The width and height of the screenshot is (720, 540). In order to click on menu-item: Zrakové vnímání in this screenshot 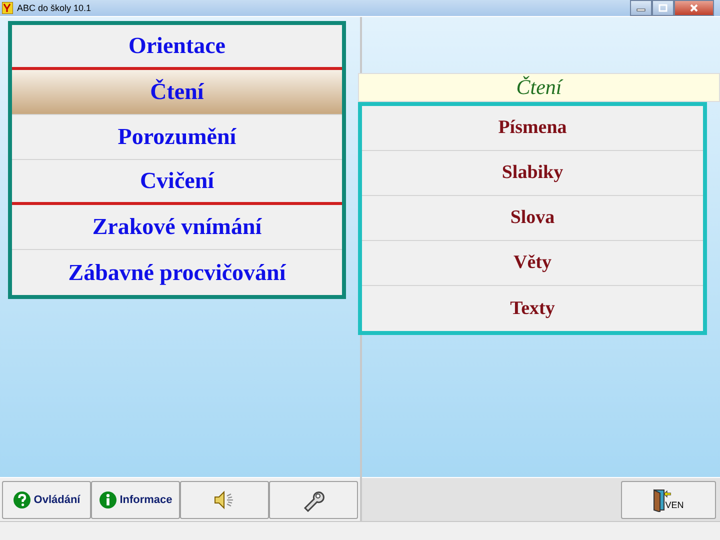, I will do `click(177, 227)`.